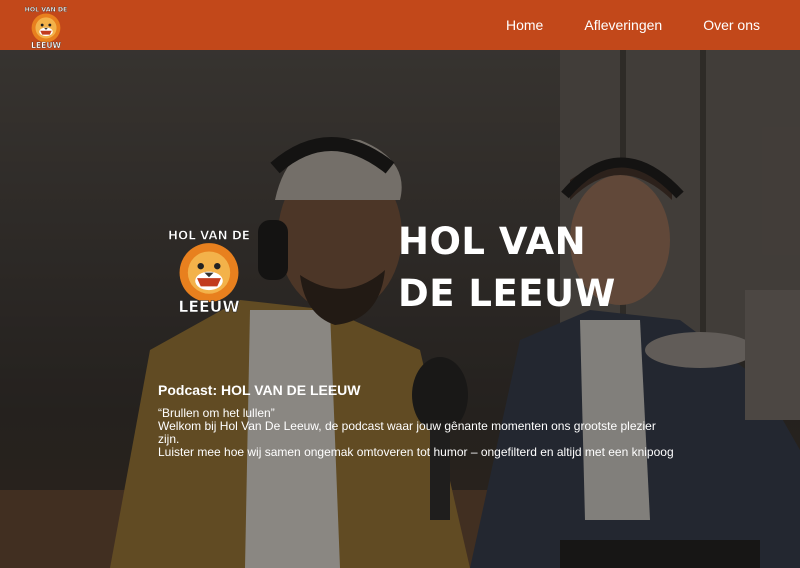 This screenshot has height=568, width=800. What do you see at coordinates (259, 390) in the screenshot?
I see `podcast-heading: Podcast: HOL VAN DE LEEUW` at bounding box center [259, 390].